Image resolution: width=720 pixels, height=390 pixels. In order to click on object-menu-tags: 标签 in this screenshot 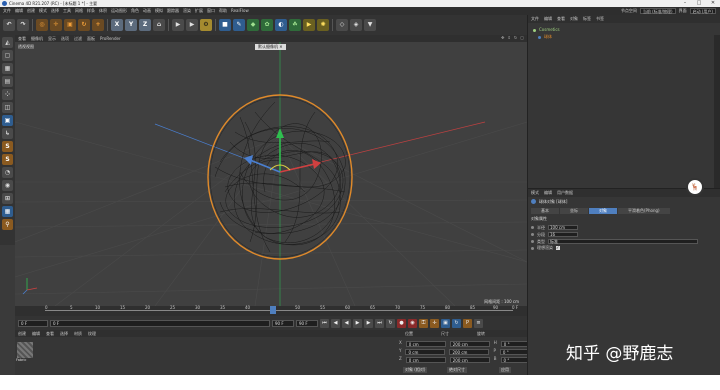, I will do `click(587, 19)`.